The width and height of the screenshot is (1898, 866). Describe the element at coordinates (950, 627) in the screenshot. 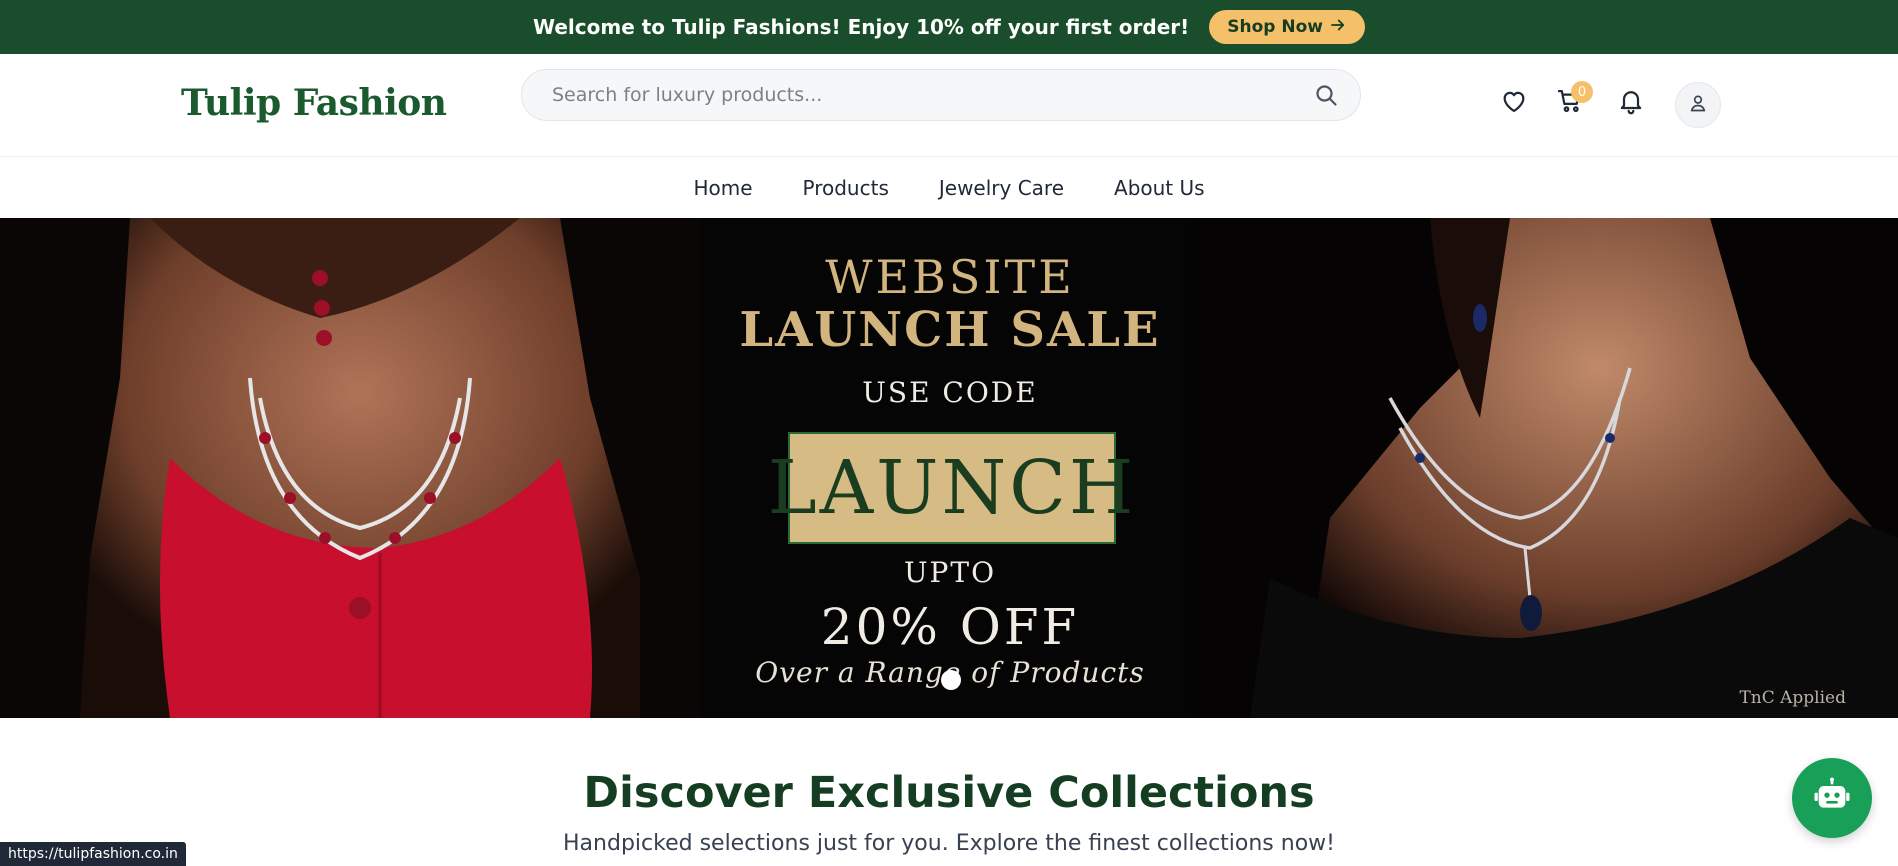

I see `hero-discount: 20% OFF` at that location.